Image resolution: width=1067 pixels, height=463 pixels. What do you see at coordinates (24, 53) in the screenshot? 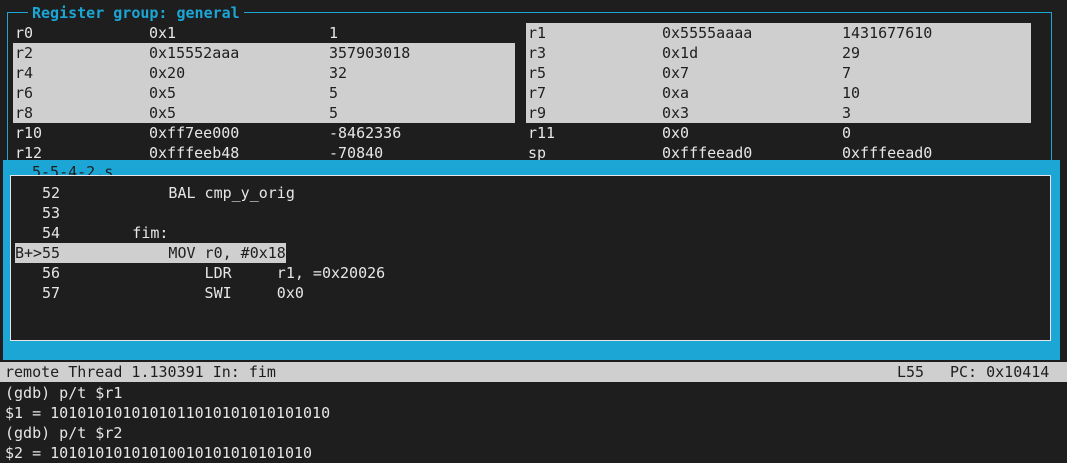
I see `register-name: r2` at bounding box center [24, 53].